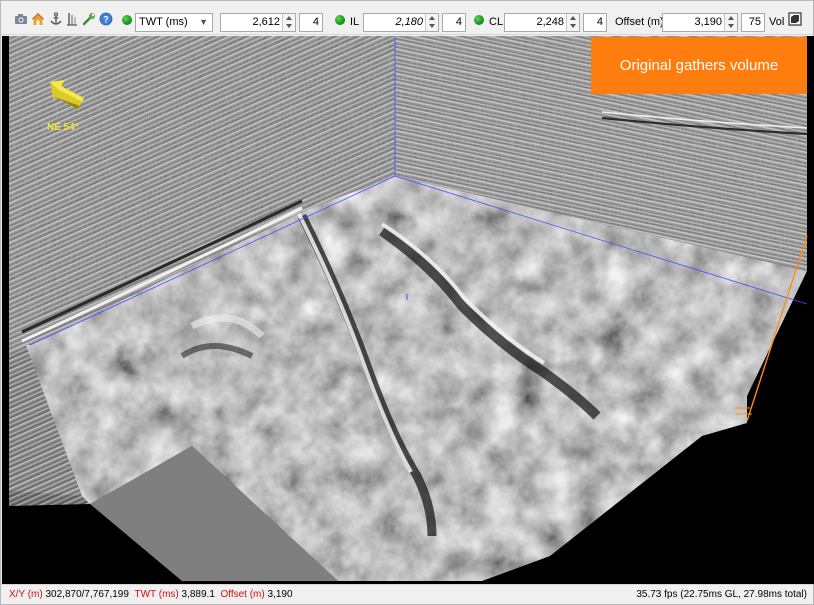 This screenshot has height=605, width=814. Describe the element at coordinates (550, 22) in the screenshot. I see `cl-value: 2,248` at that location.